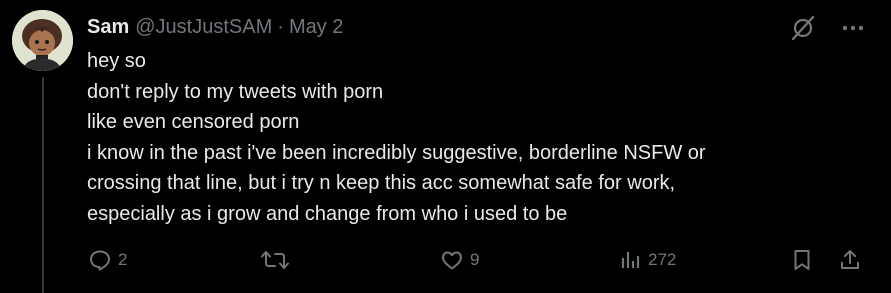 The height and width of the screenshot is (293, 891). I want to click on views-button: 272, so click(647, 260).